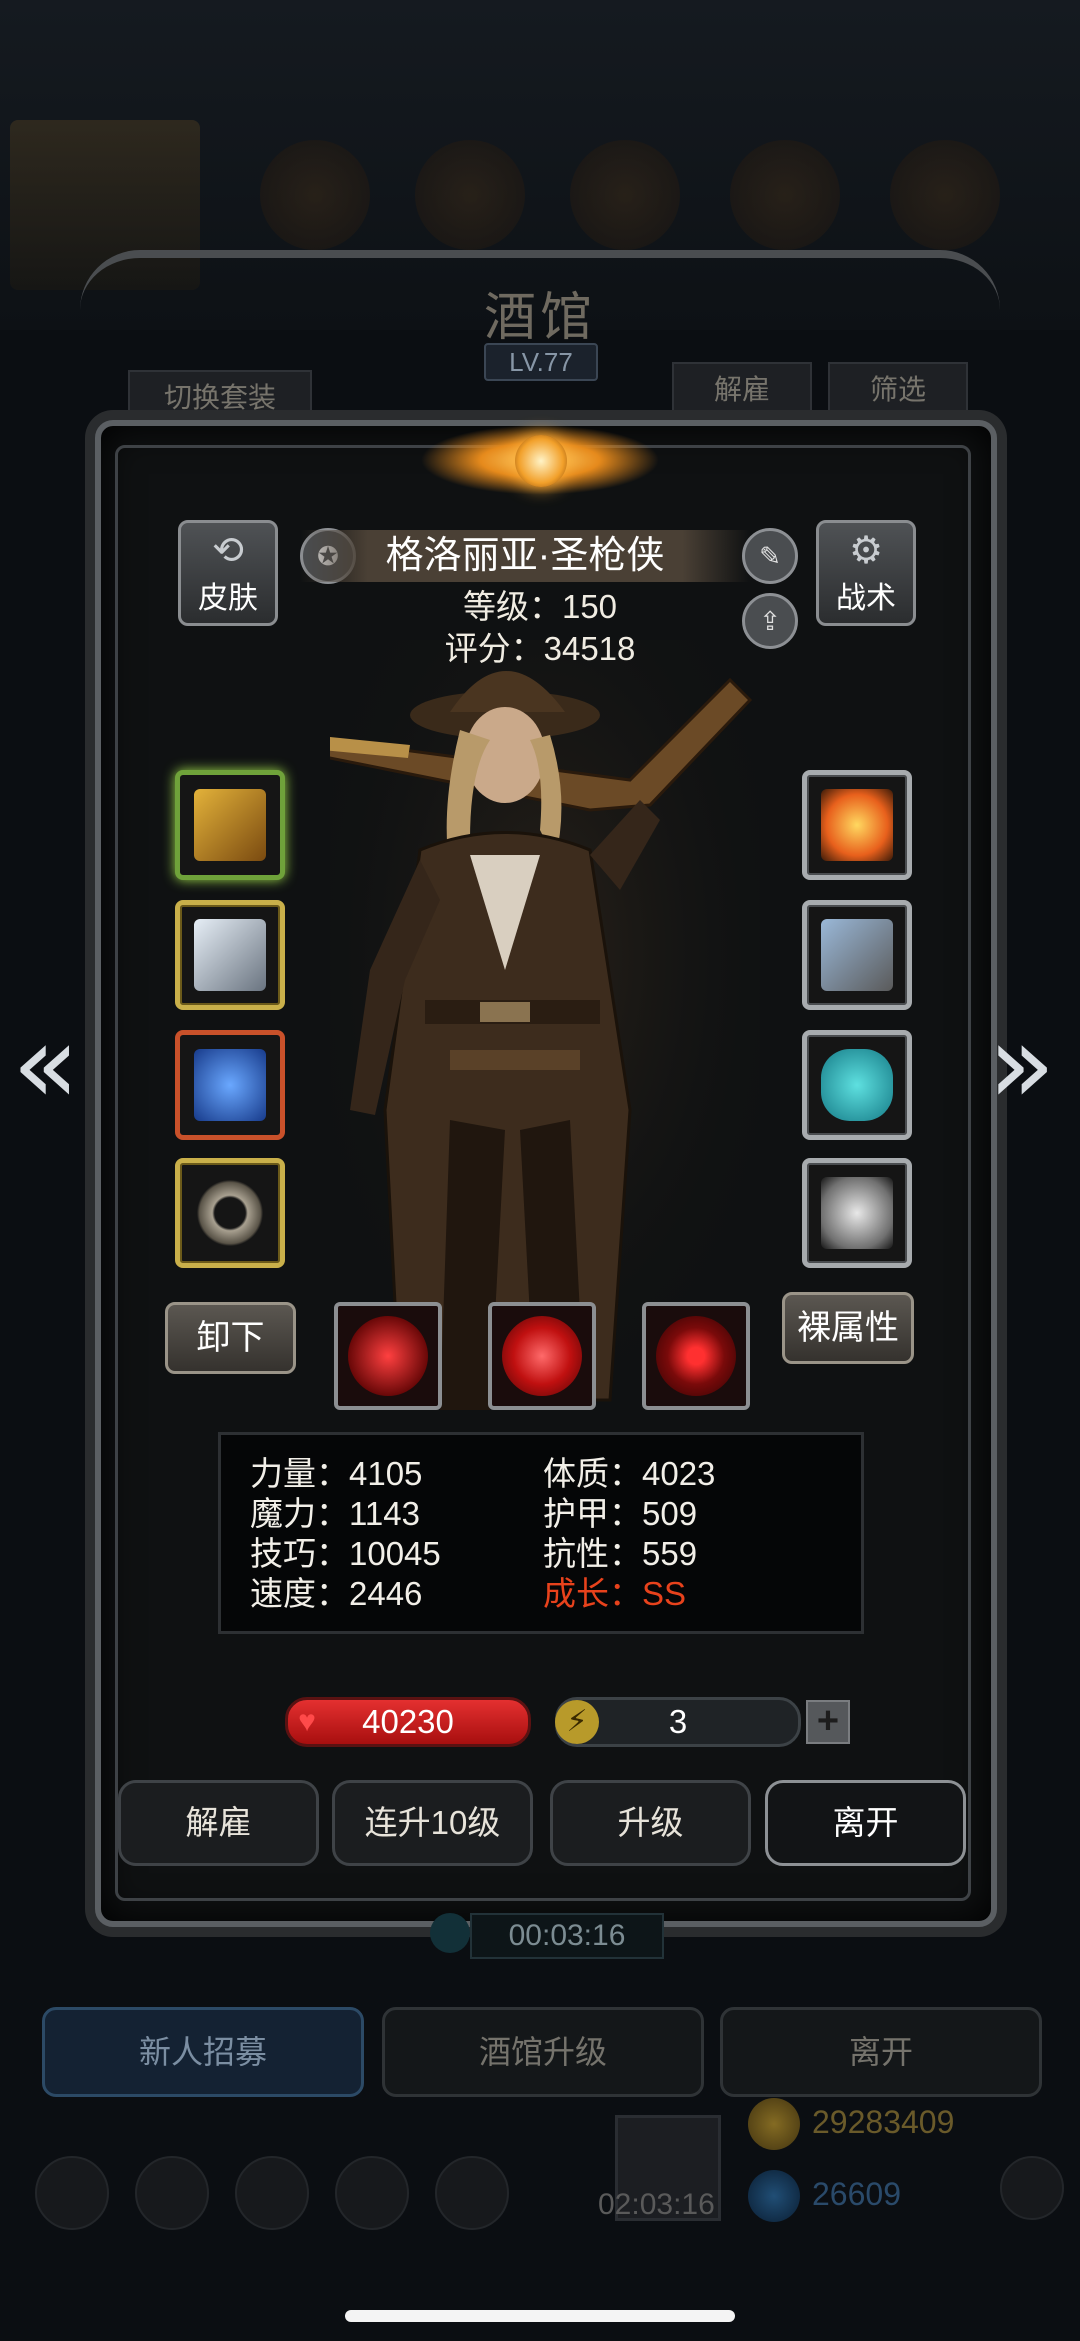 The image size is (1080, 2341). Describe the element at coordinates (1021, 1064) in the screenshot. I see `next-hero-arrow-icon: »` at that location.